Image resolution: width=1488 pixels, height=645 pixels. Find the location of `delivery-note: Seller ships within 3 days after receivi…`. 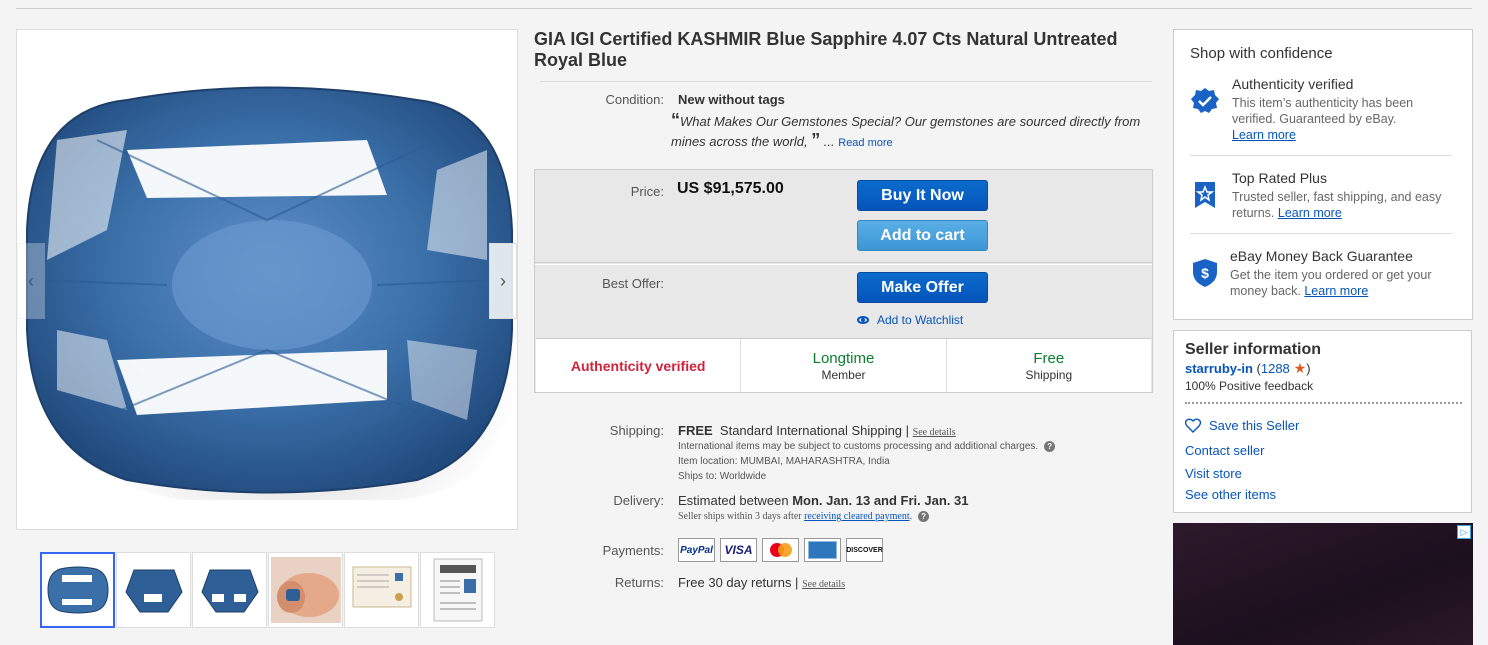

delivery-note: Seller ships within 3 days after receivi… is located at coordinates (804, 516).